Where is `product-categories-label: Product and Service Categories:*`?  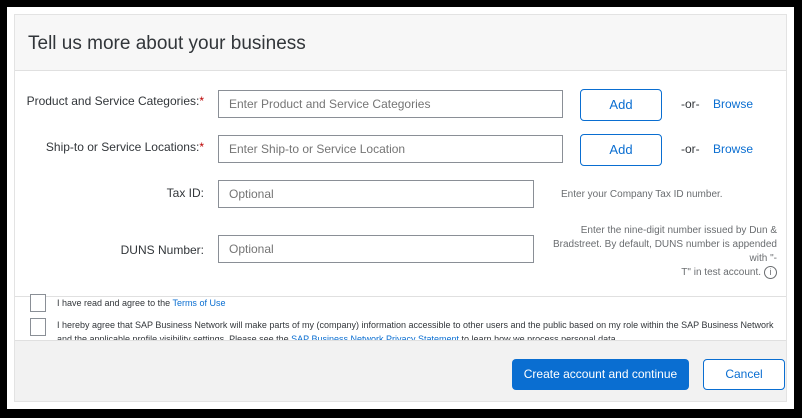 product-categories-label: Product and Service Categories:* is located at coordinates (115, 101).